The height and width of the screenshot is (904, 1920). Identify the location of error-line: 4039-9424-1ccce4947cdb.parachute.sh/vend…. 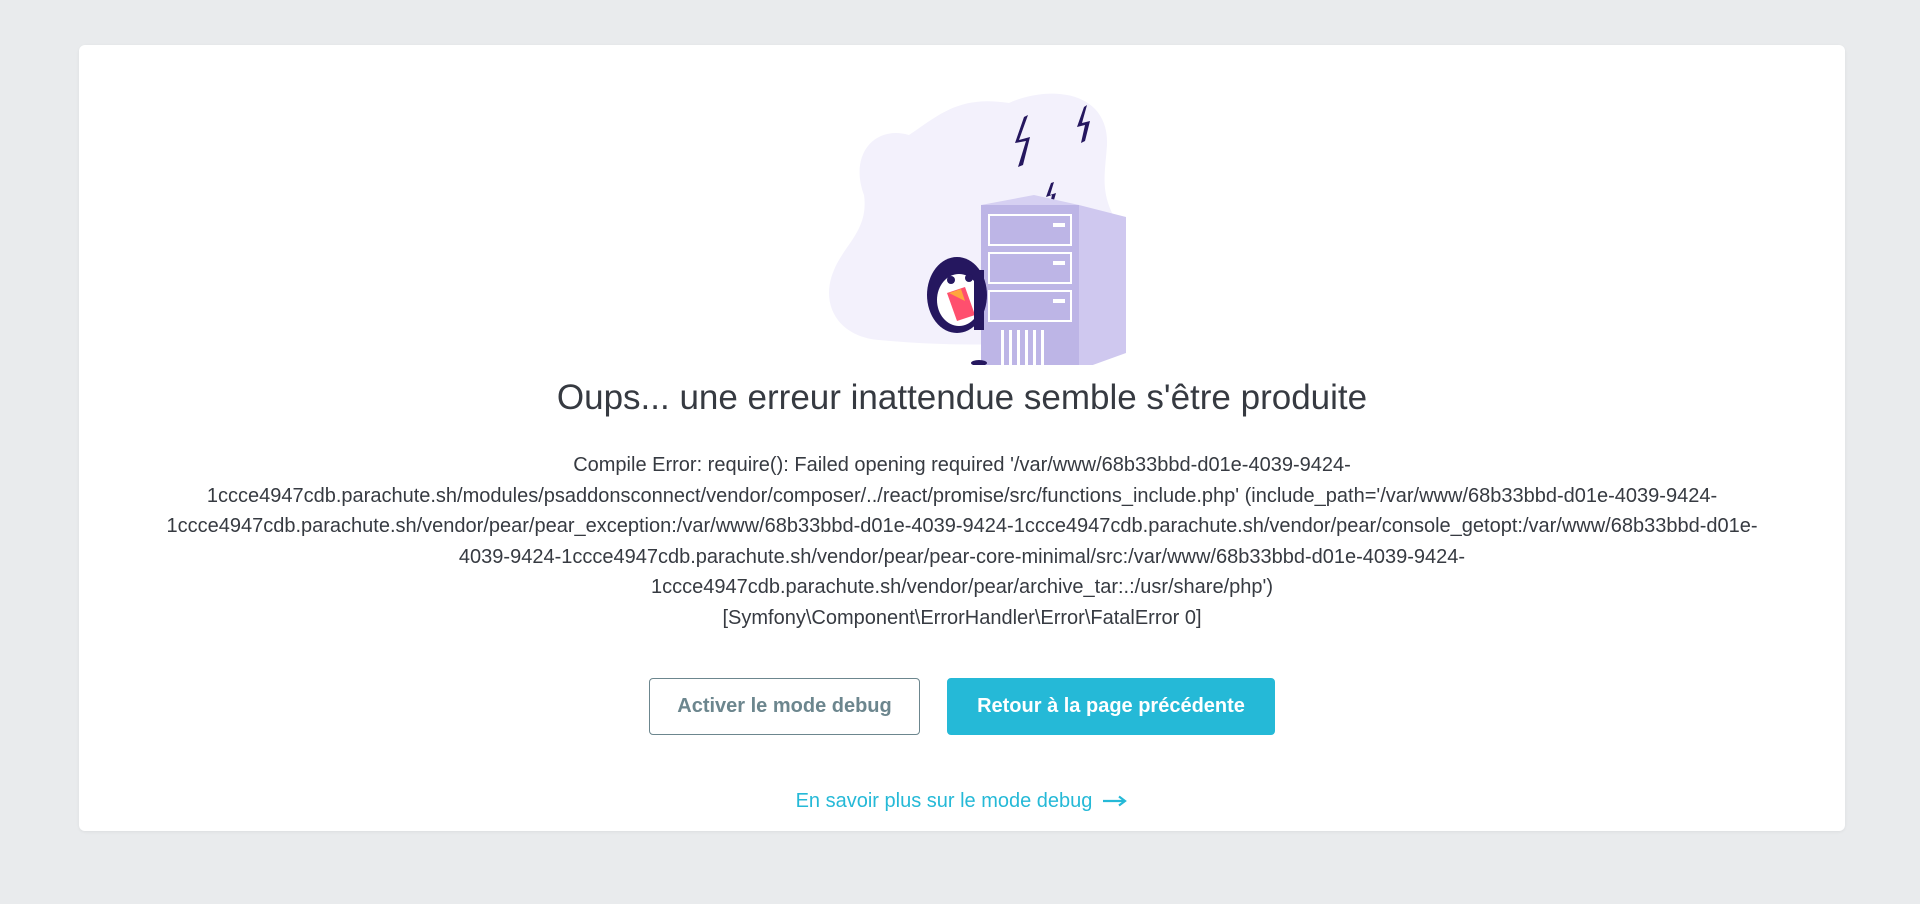
(962, 556).